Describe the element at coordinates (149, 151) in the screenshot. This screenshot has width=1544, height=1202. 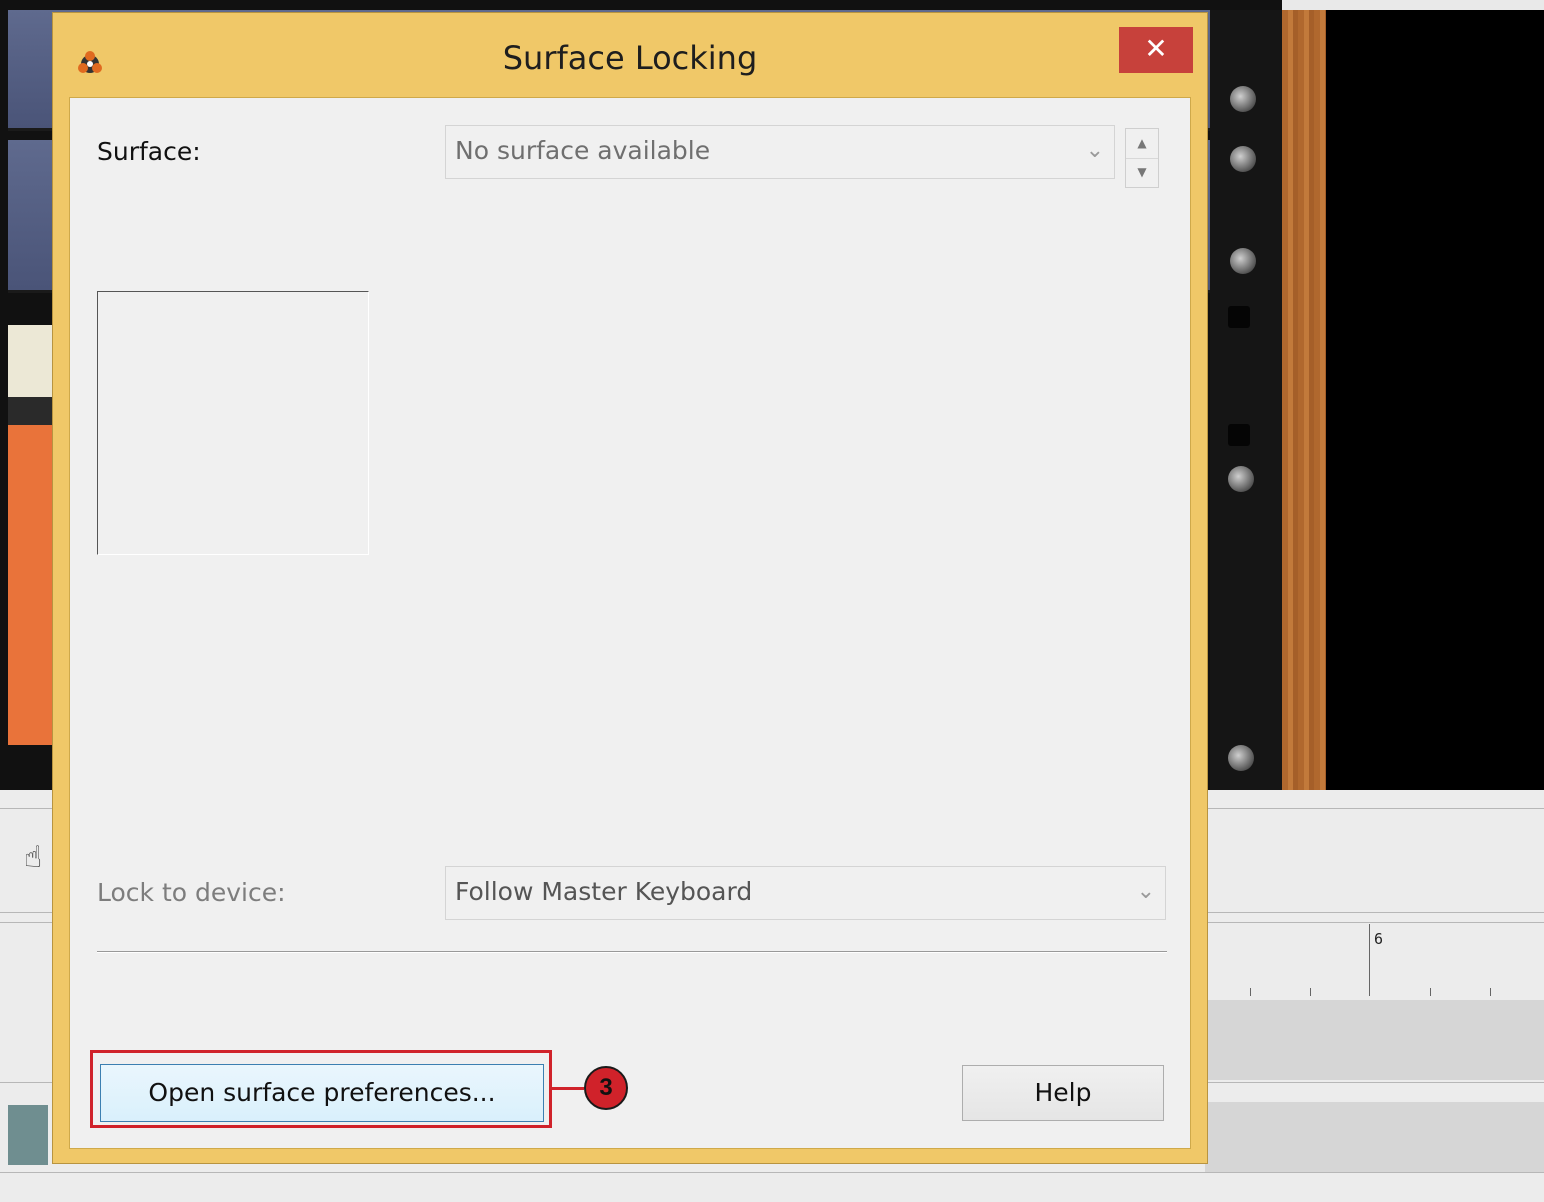
I see `surface-label: Surface:` at that location.